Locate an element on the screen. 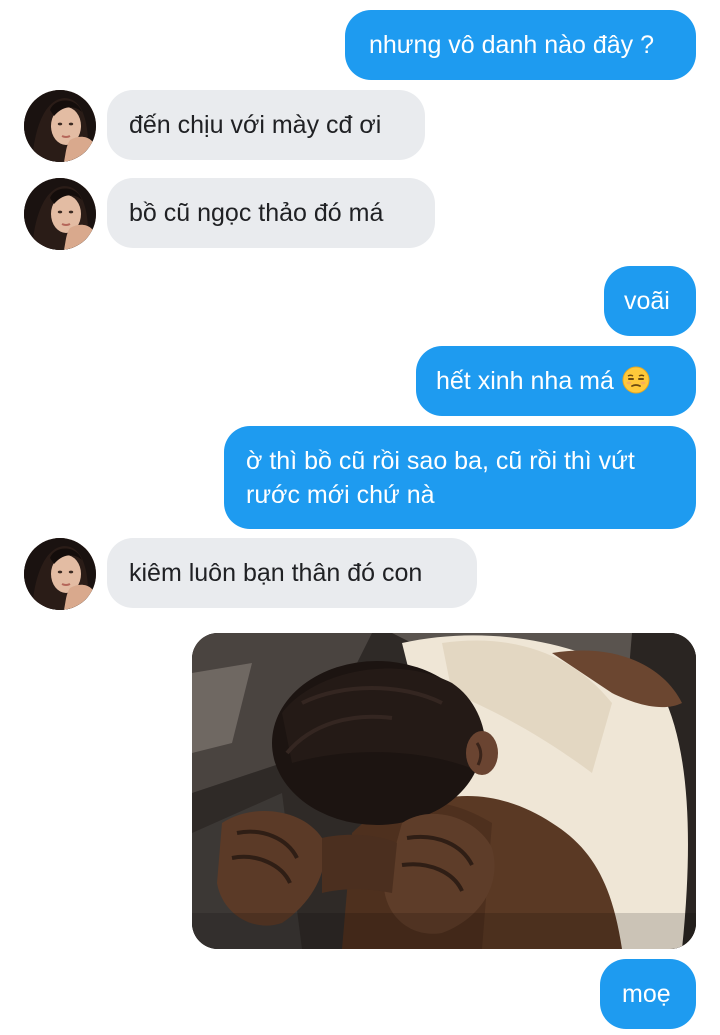 The height and width of the screenshot is (1035, 720). sent-message-bubble: moẹ is located at coordinates (648, 994).